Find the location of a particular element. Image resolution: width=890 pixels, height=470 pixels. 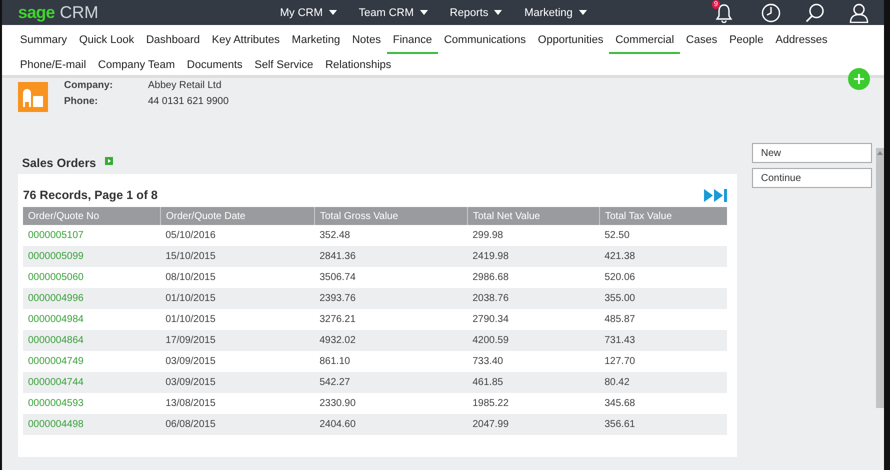

section-title: Sales Orders is located at coordinates (59, 163).